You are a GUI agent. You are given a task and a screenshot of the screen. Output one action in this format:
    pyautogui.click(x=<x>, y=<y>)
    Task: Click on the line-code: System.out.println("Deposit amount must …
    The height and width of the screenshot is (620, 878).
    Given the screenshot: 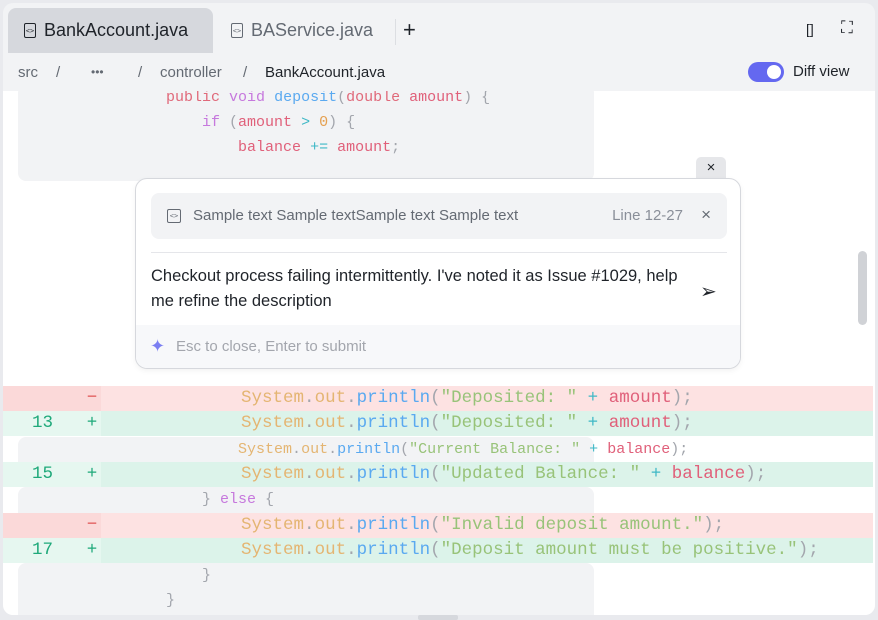 What is the action you would take?
    pyautogui.click(x=467, y=550)
    